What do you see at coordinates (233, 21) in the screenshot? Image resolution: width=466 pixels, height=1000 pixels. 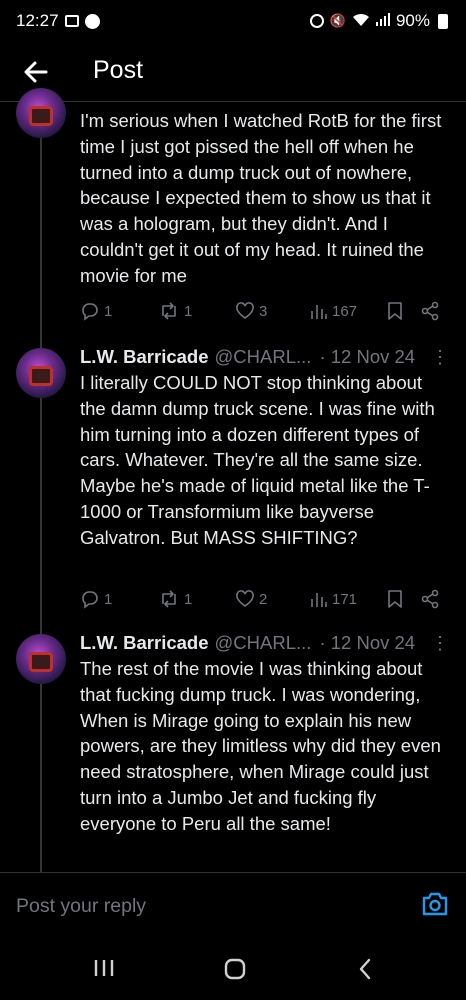 I see `status-bar: 12:27 🔇 90%` at bounding box center [233, 21].